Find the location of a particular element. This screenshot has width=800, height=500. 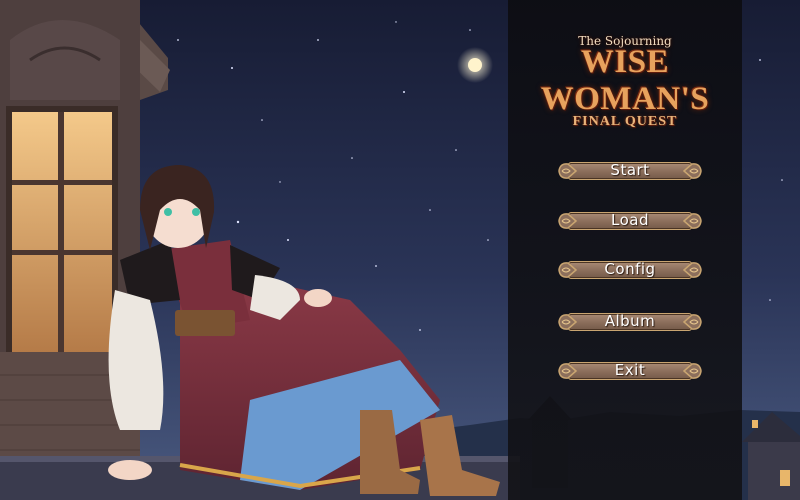

load-button-label: Load is located at coordinates (630, 220).